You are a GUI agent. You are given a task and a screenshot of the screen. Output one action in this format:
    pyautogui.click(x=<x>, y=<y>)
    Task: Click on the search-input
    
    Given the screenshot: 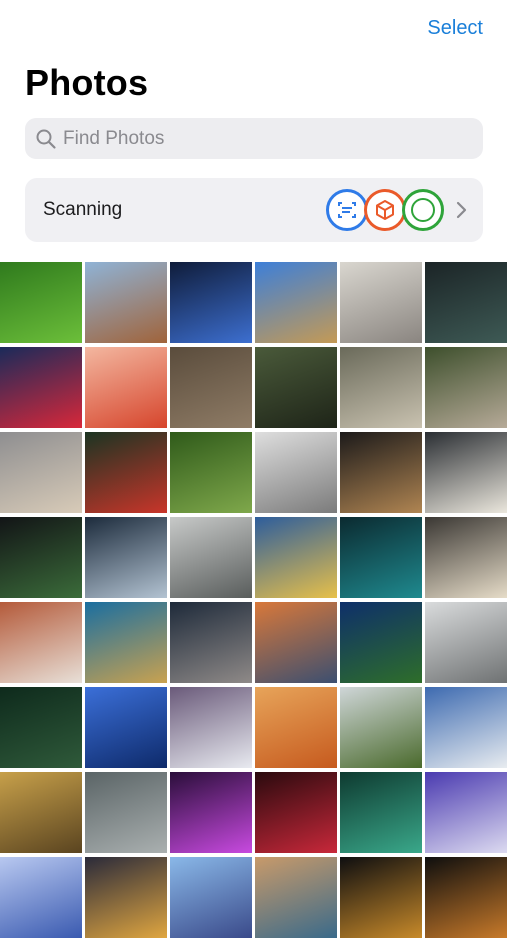 What is the action you would take?
    pyautogui.click(x=253, y=138)
    